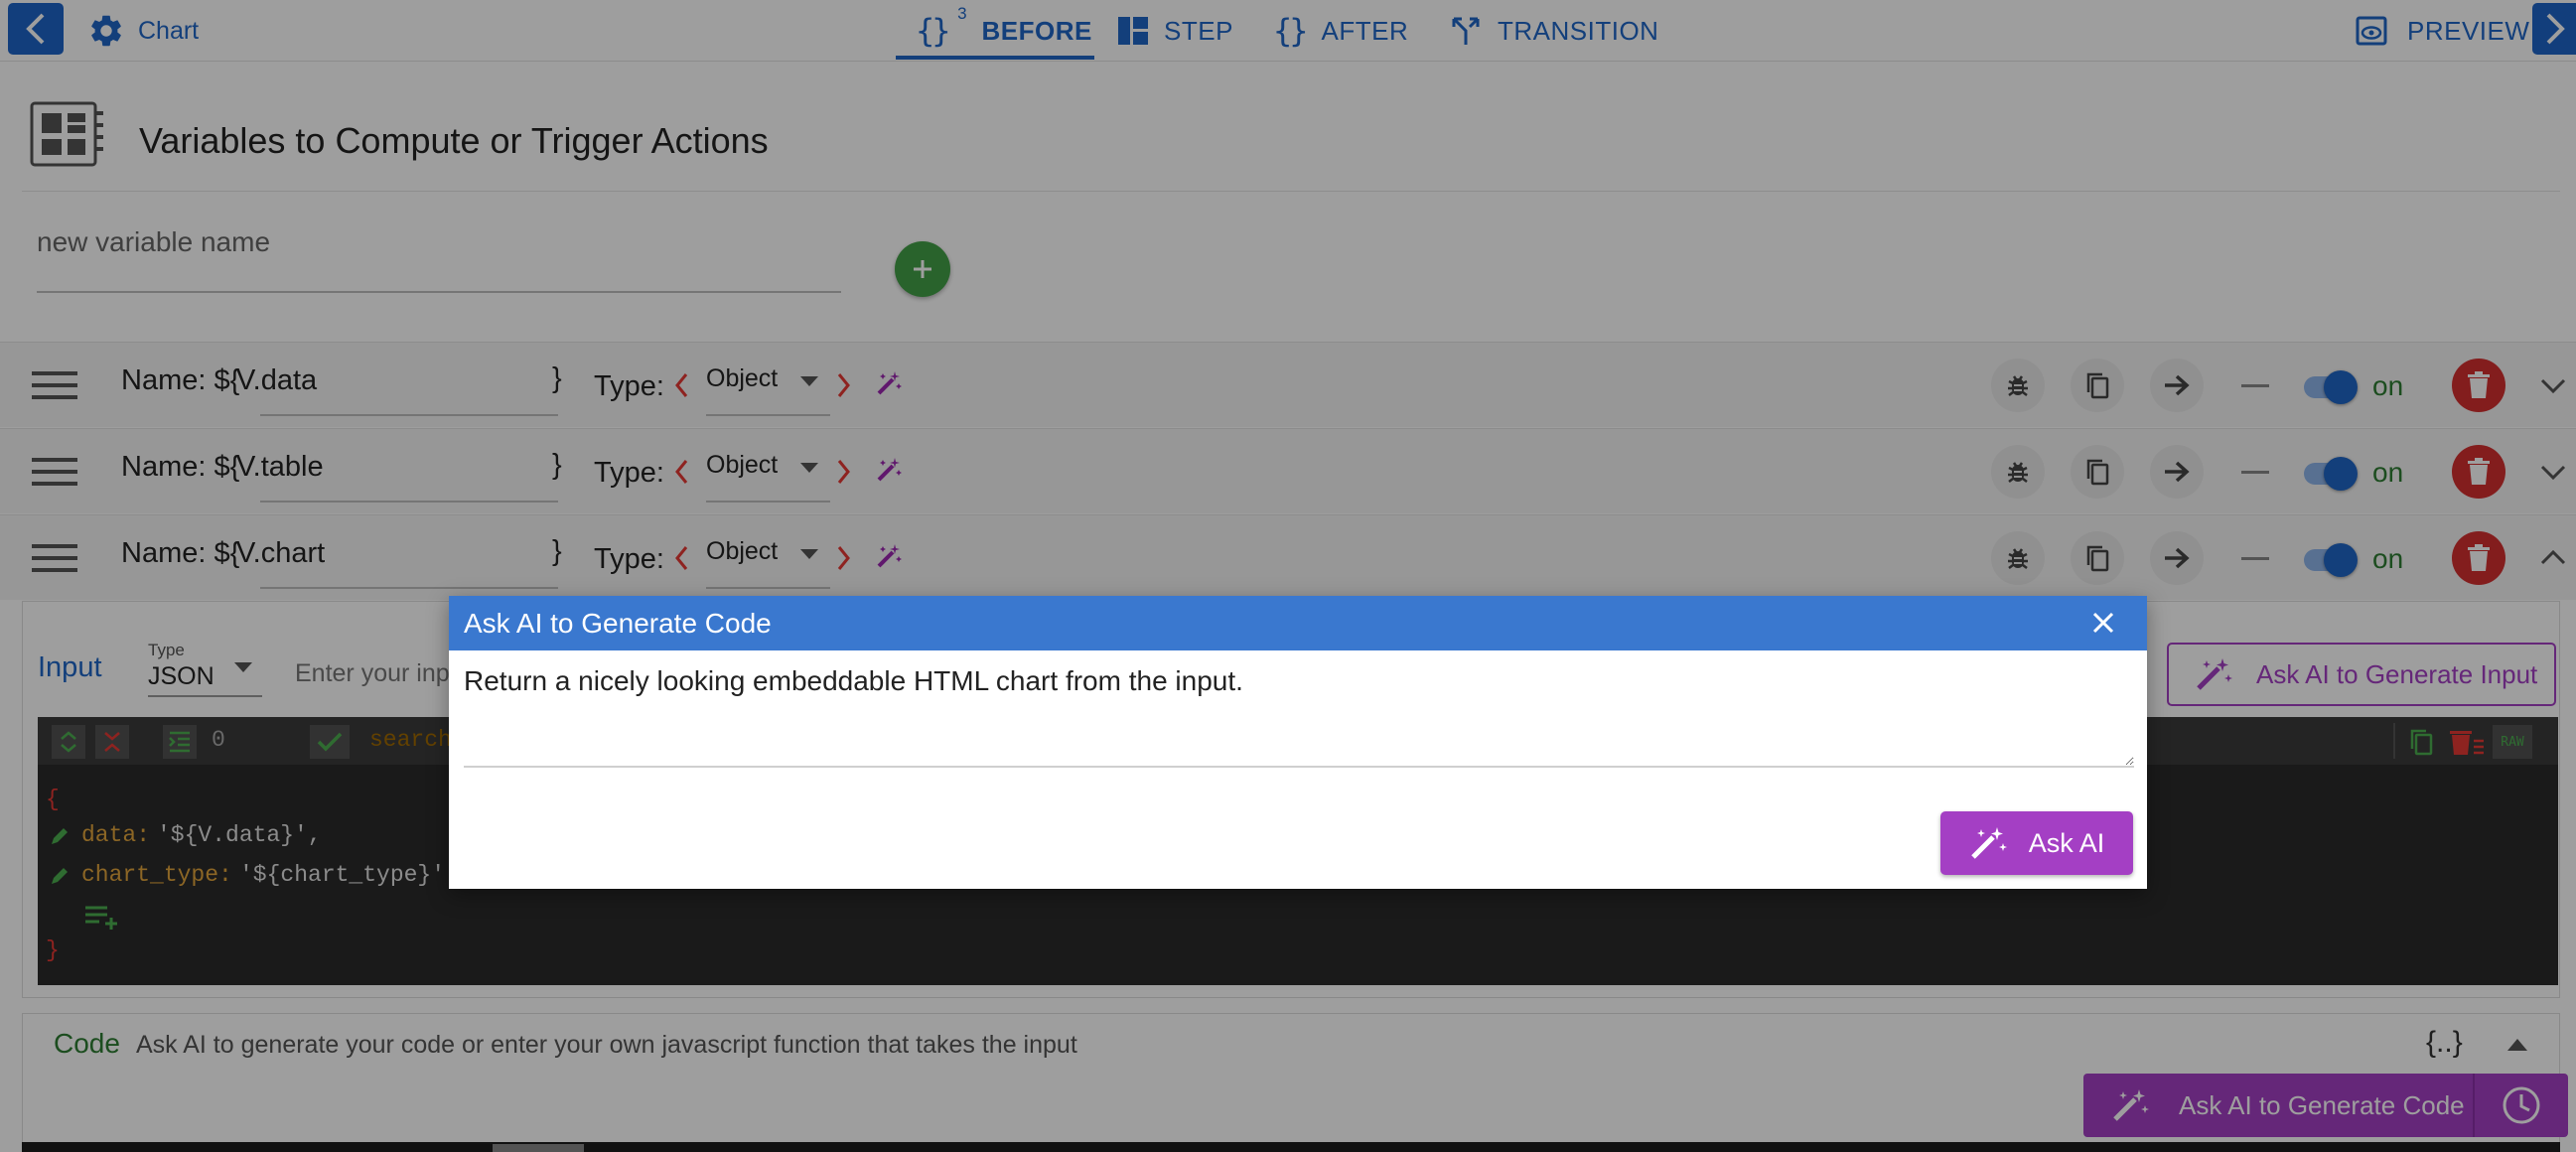 This screenshot has height=1152, width=2576. I want to click on close-icon, so click(2103, 623).